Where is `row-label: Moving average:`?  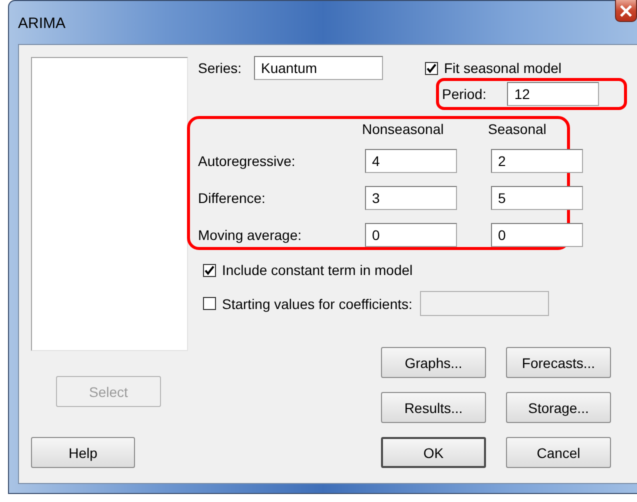 row-label: Moving average: is located at coordinates (250, 235).